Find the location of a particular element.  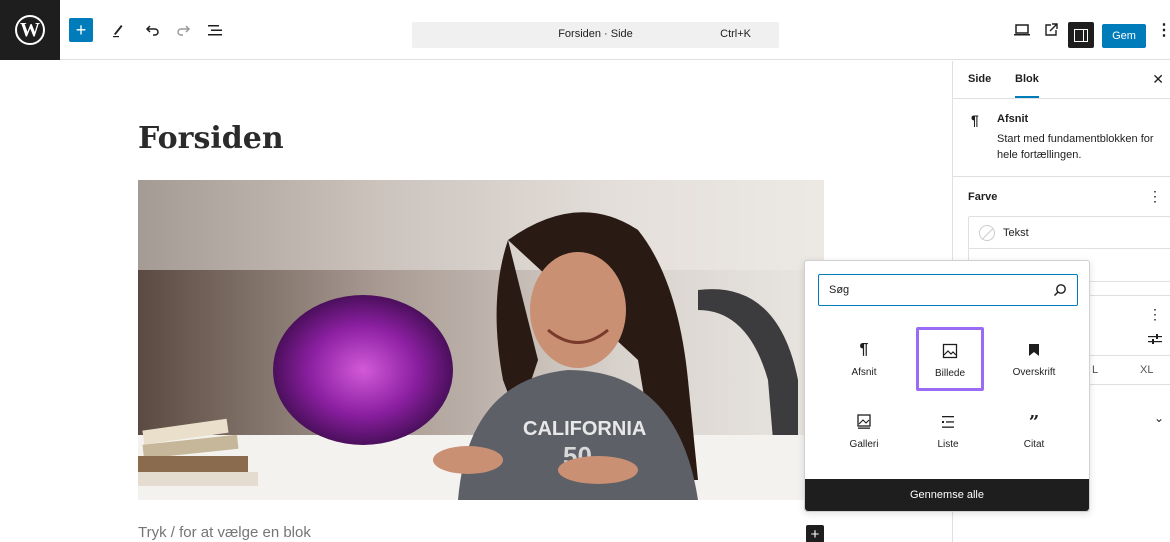

block-inserter-toggle: + is located at coordinates (81, 30).